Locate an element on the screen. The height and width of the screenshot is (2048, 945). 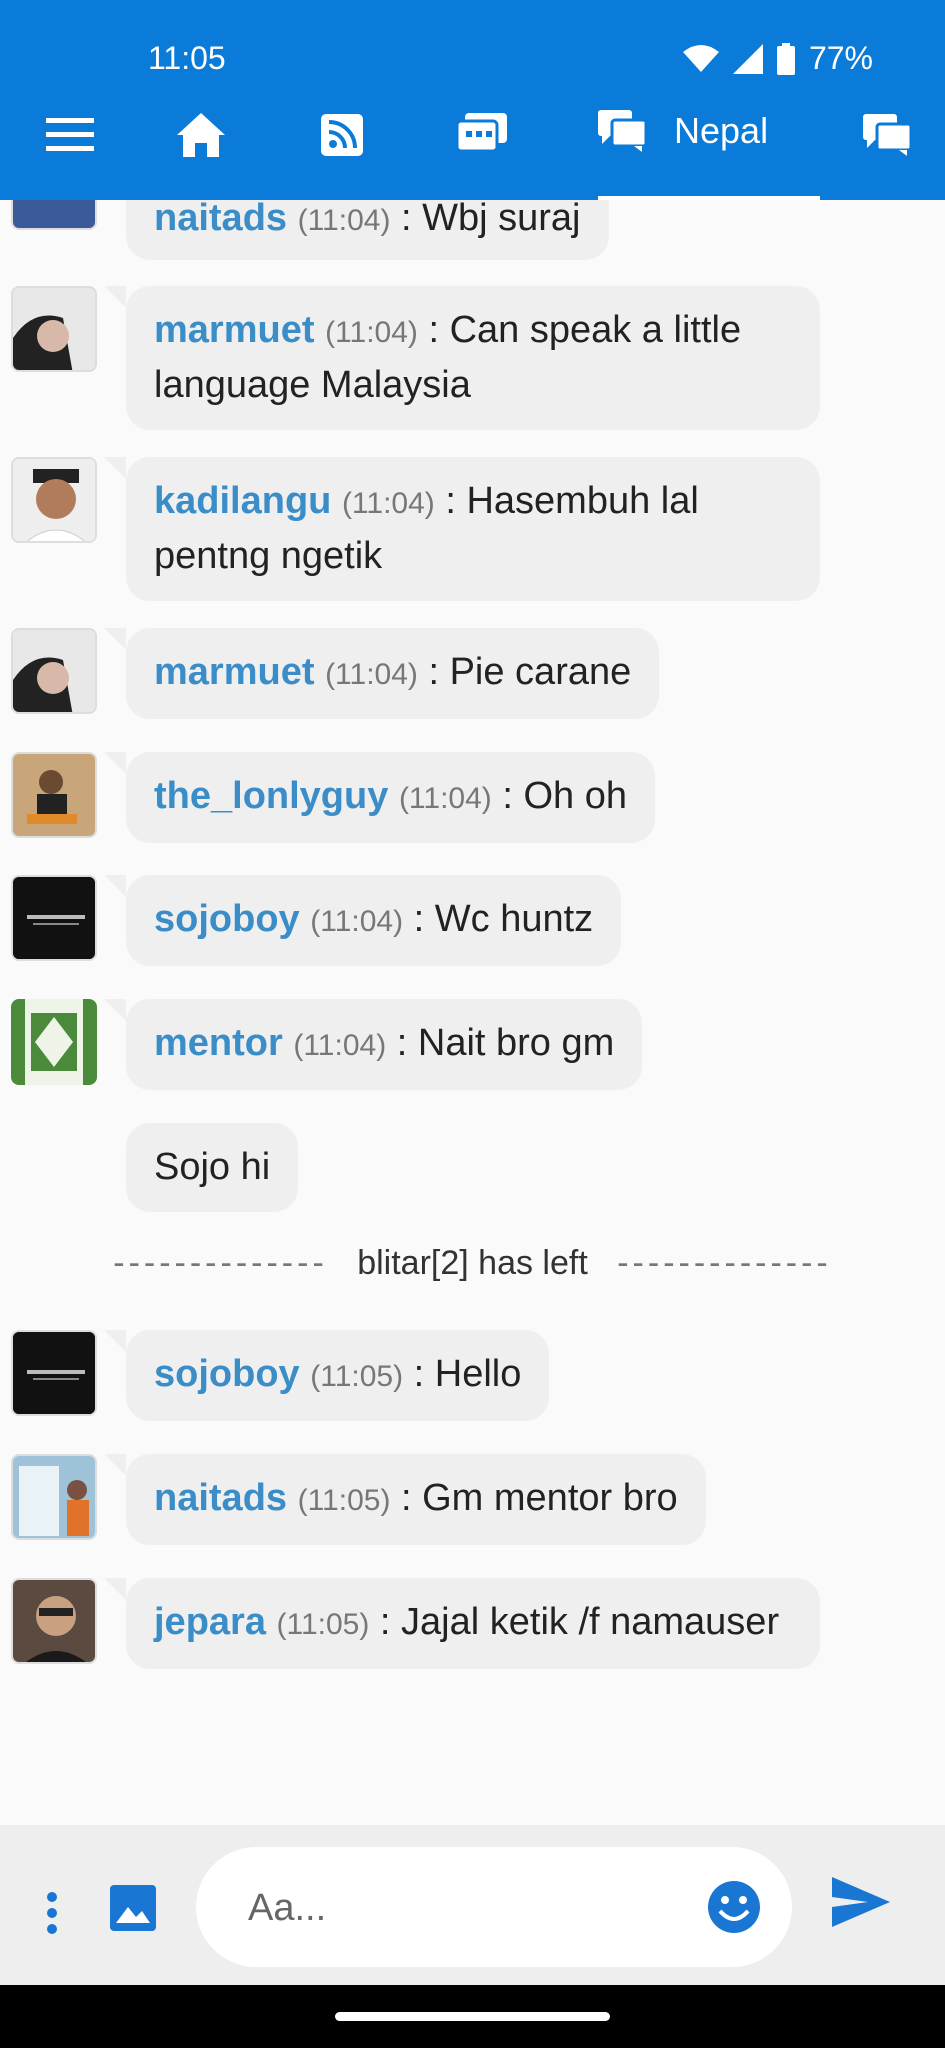
message-text: Wbj suraj is located at coordinates (501, 219).